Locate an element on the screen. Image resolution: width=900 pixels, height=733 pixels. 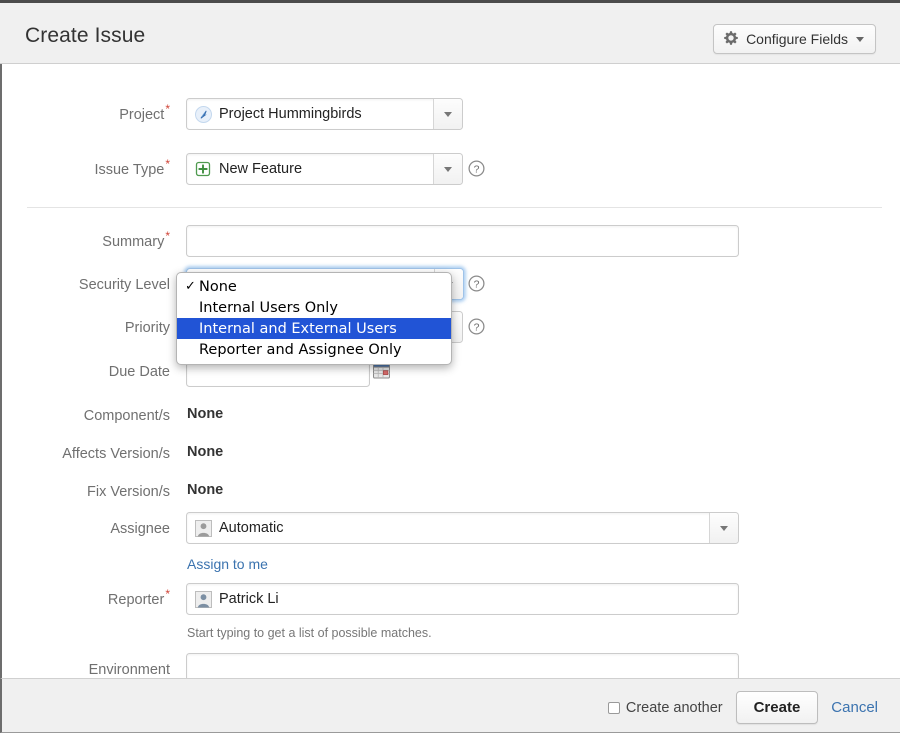
affects-versions-value: None is located at coordinates (205, 452).